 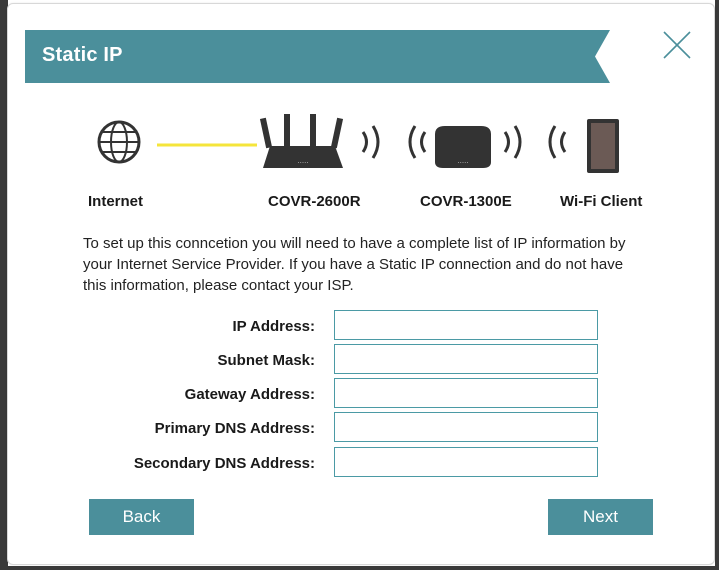 What do you see at coordinates (273, 326) in the screenshot?
I see `ip-address-label: IP Address:` at bounding box center [273, 326].